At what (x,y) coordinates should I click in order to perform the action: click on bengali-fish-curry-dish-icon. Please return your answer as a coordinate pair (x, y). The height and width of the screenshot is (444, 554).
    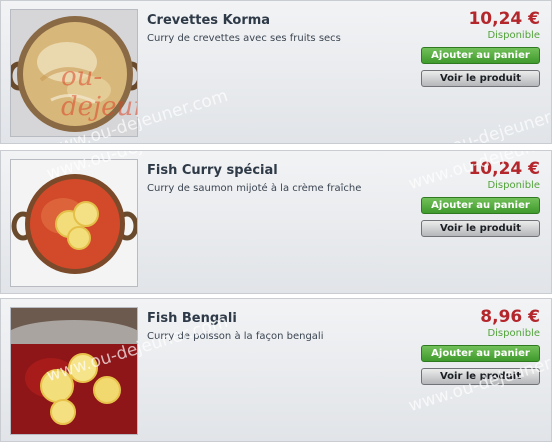
    Looking at the image, I should click on (74, 371).